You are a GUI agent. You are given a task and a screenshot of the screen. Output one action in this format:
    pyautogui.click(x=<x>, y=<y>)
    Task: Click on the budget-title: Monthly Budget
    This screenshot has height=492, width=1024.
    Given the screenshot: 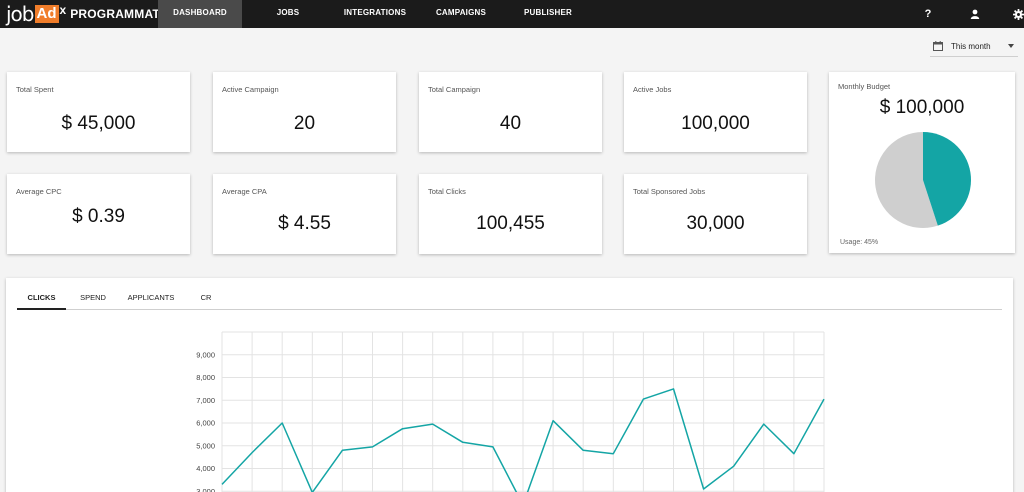 What is the action you would take?
    pyautogui.click(x=864, y=86)
    